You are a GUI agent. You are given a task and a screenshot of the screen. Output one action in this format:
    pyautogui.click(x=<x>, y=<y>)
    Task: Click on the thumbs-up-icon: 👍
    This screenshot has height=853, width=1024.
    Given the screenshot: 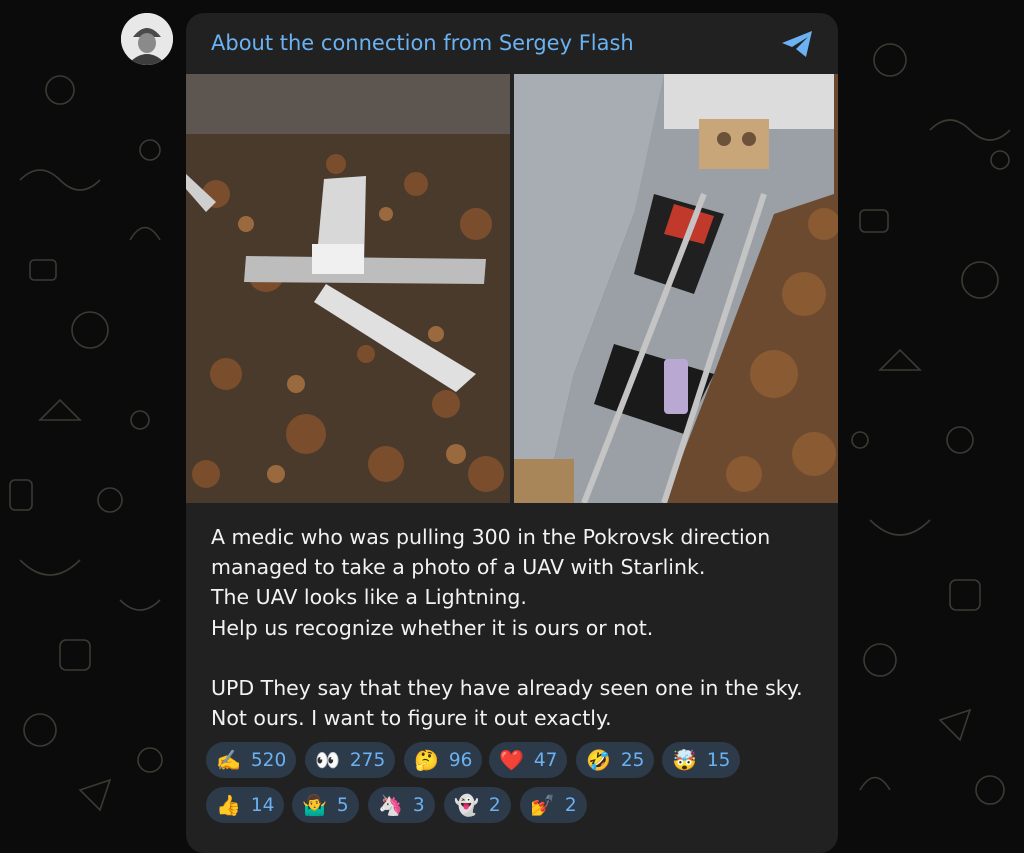 What is the action you would take?
    pyautogui.click(x=228, y=805)
    